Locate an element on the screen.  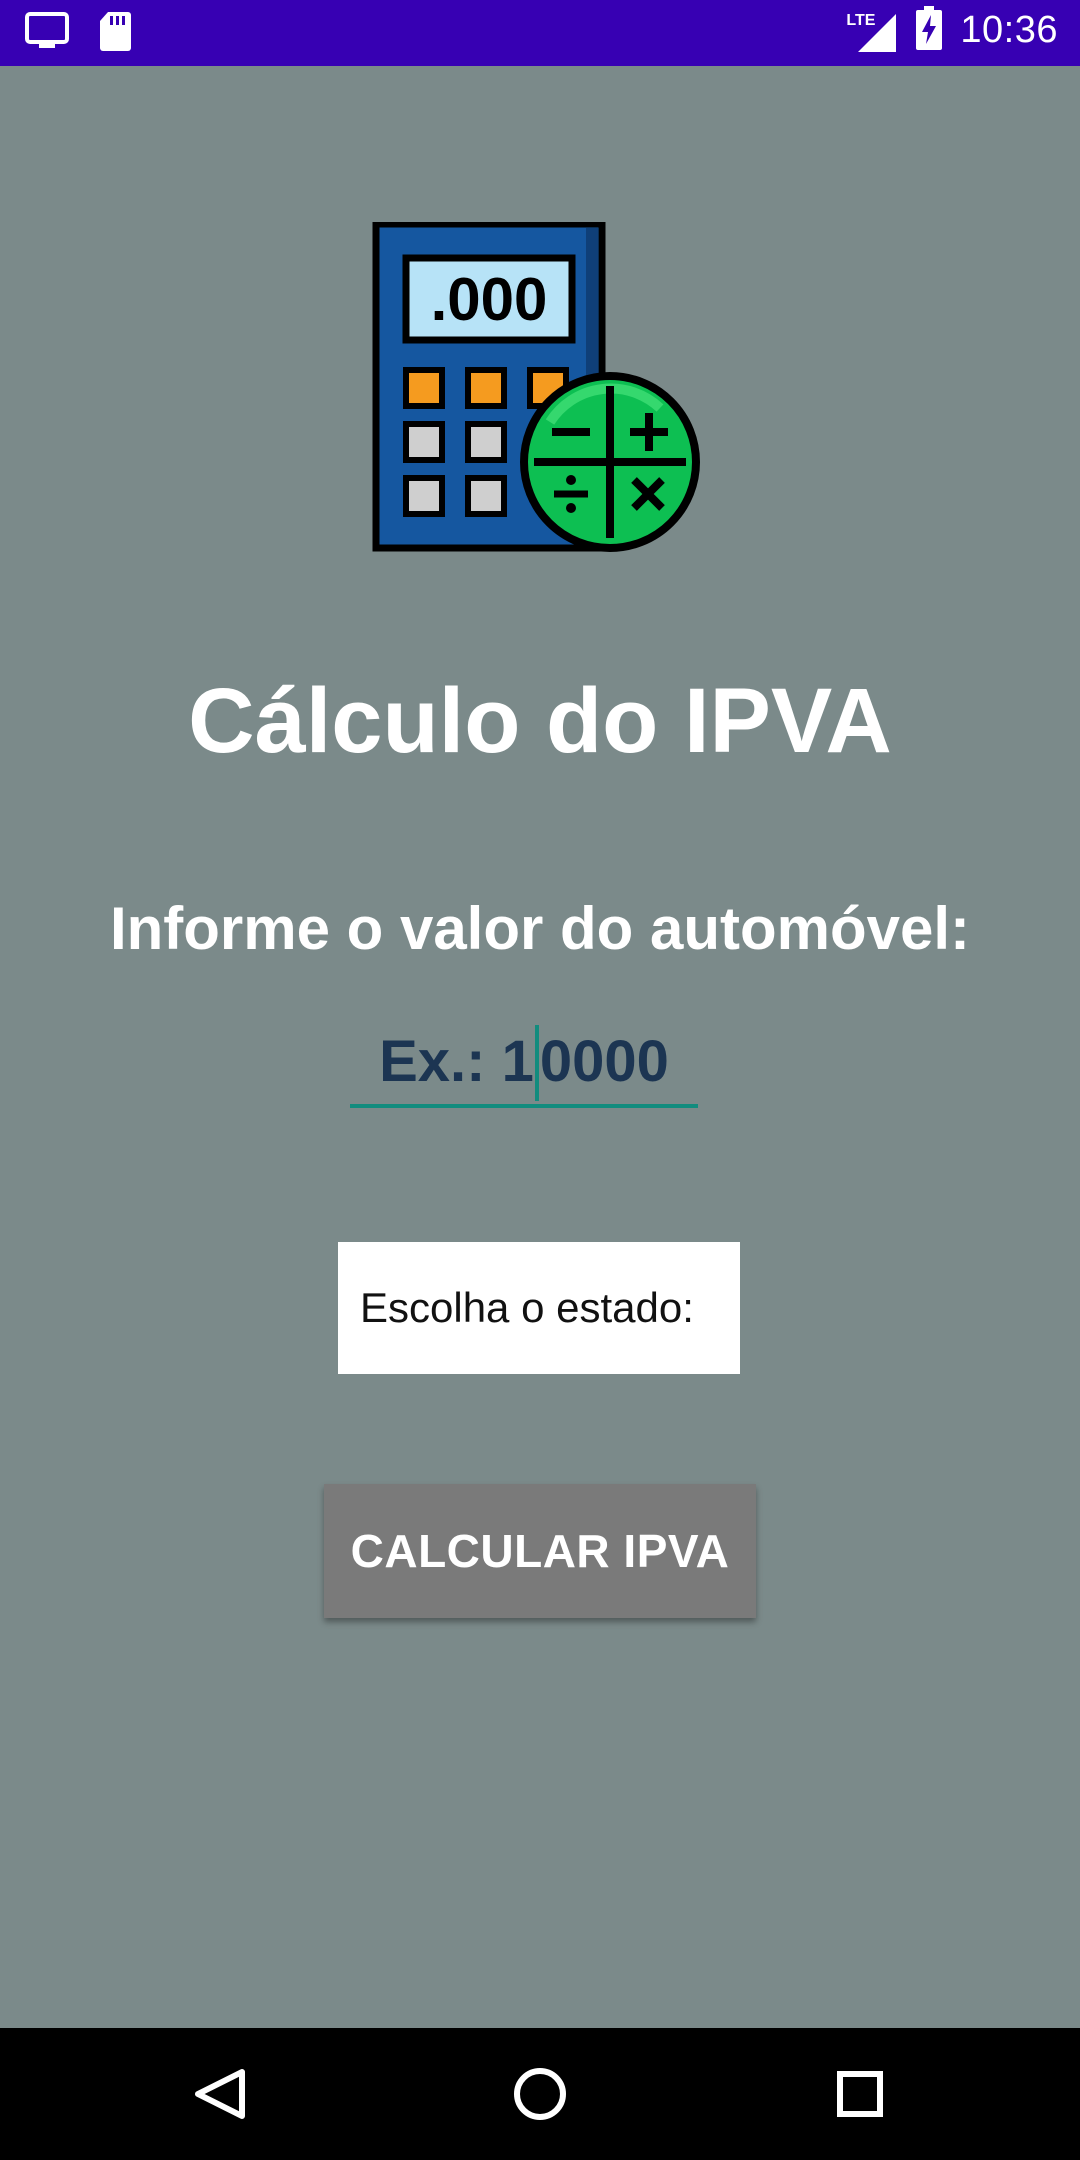
vehicle-value-input: Ex.: 1 0000 is located at coordinates (524, 1062).